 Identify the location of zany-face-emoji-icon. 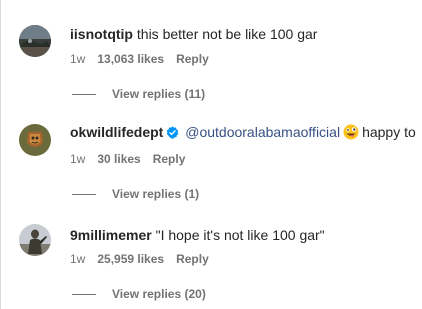
(351, 132).